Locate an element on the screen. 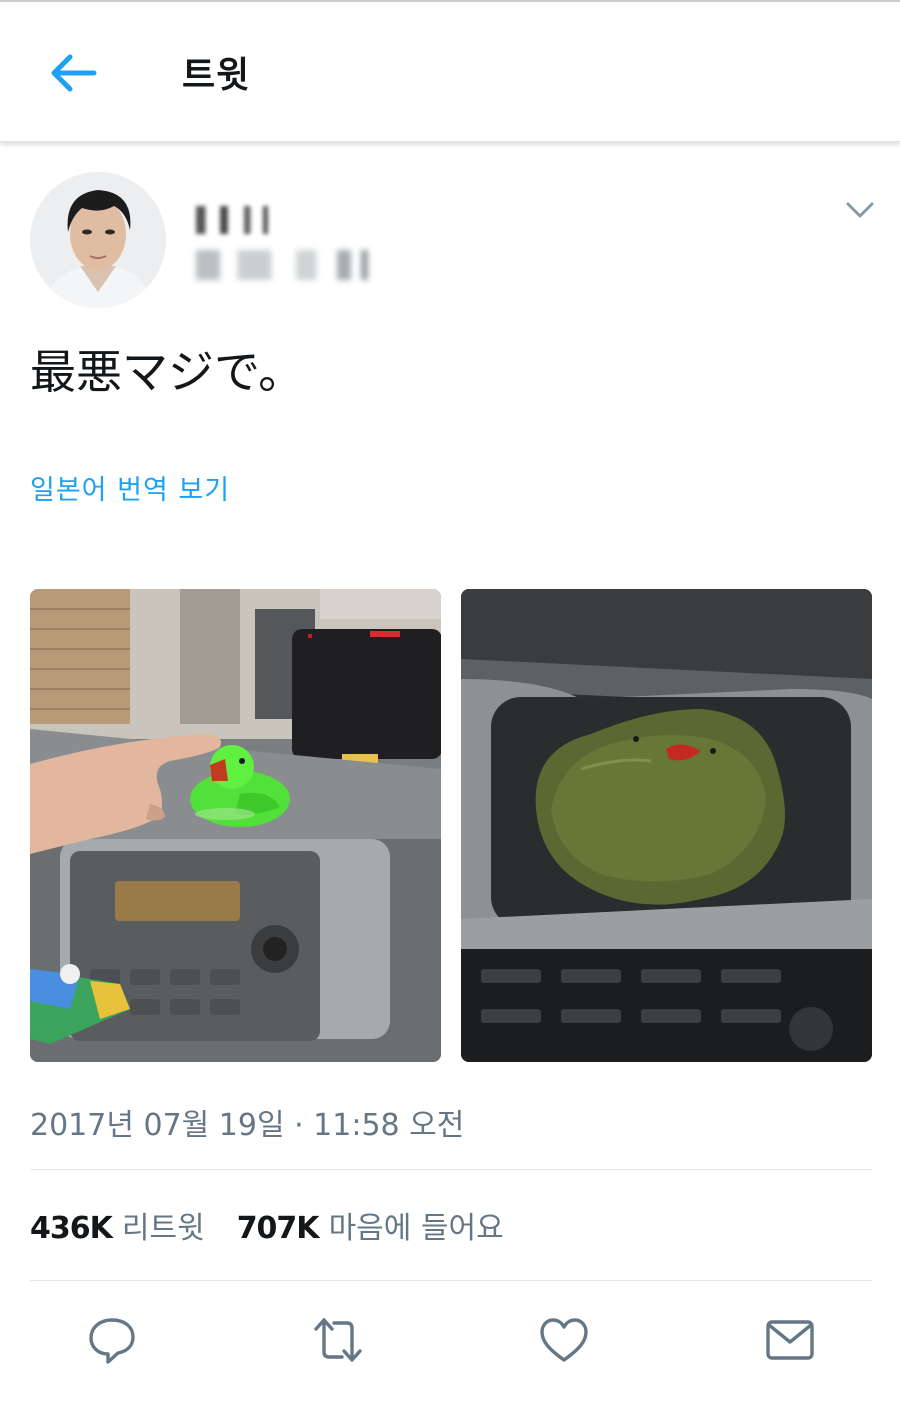  like-button is located at coordinates (564, 1340).